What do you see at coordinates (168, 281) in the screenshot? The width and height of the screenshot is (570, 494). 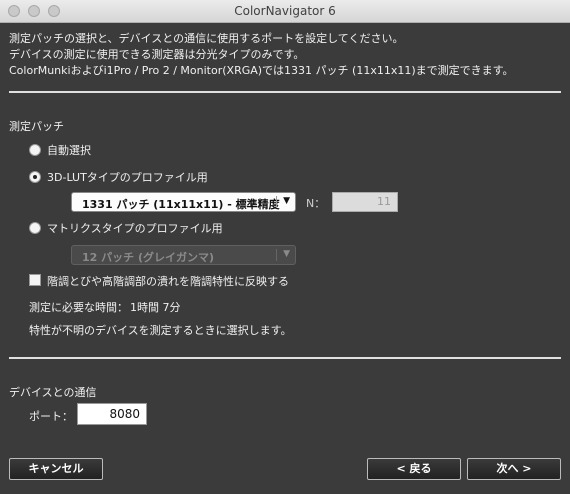 I see `reflect-gradation-label: 階調とびや高階調部の潰れを階調特性に反映する` at bounding box center [168, 281].